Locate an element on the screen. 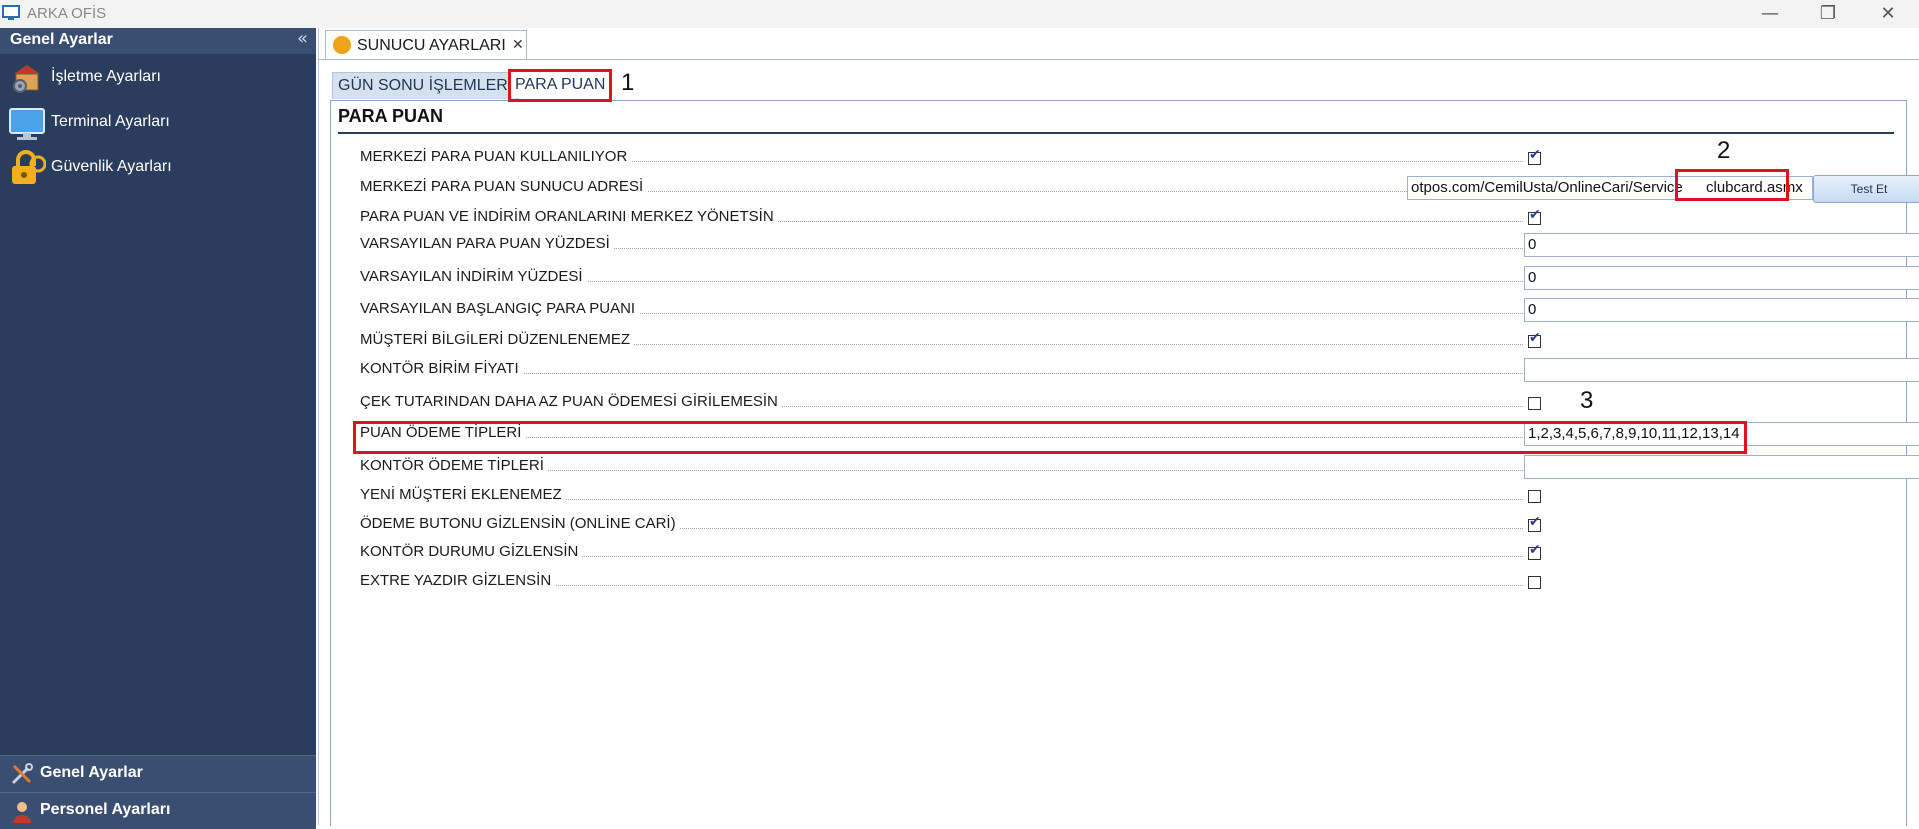  tab-gun-sonu-islemleri: GÜN SONU İŞLEMLERİ is located at coordinates (425, 85).